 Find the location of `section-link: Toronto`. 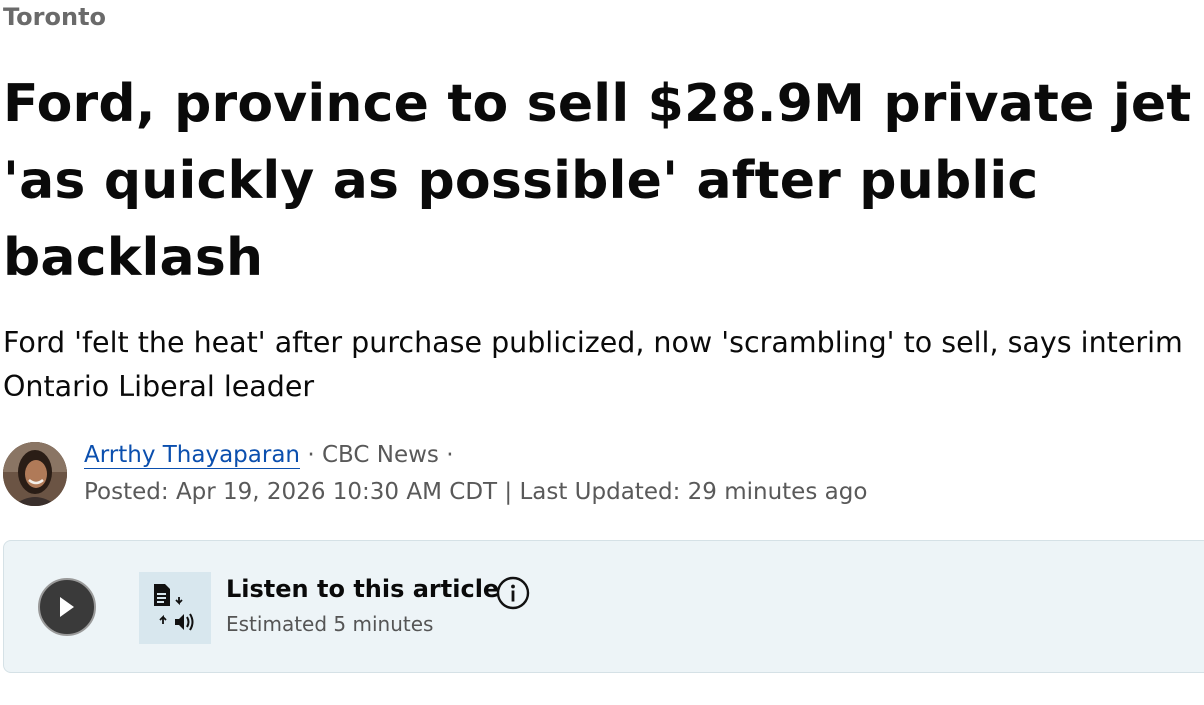

section-link: Toronto is located at coordinates (54, 17).